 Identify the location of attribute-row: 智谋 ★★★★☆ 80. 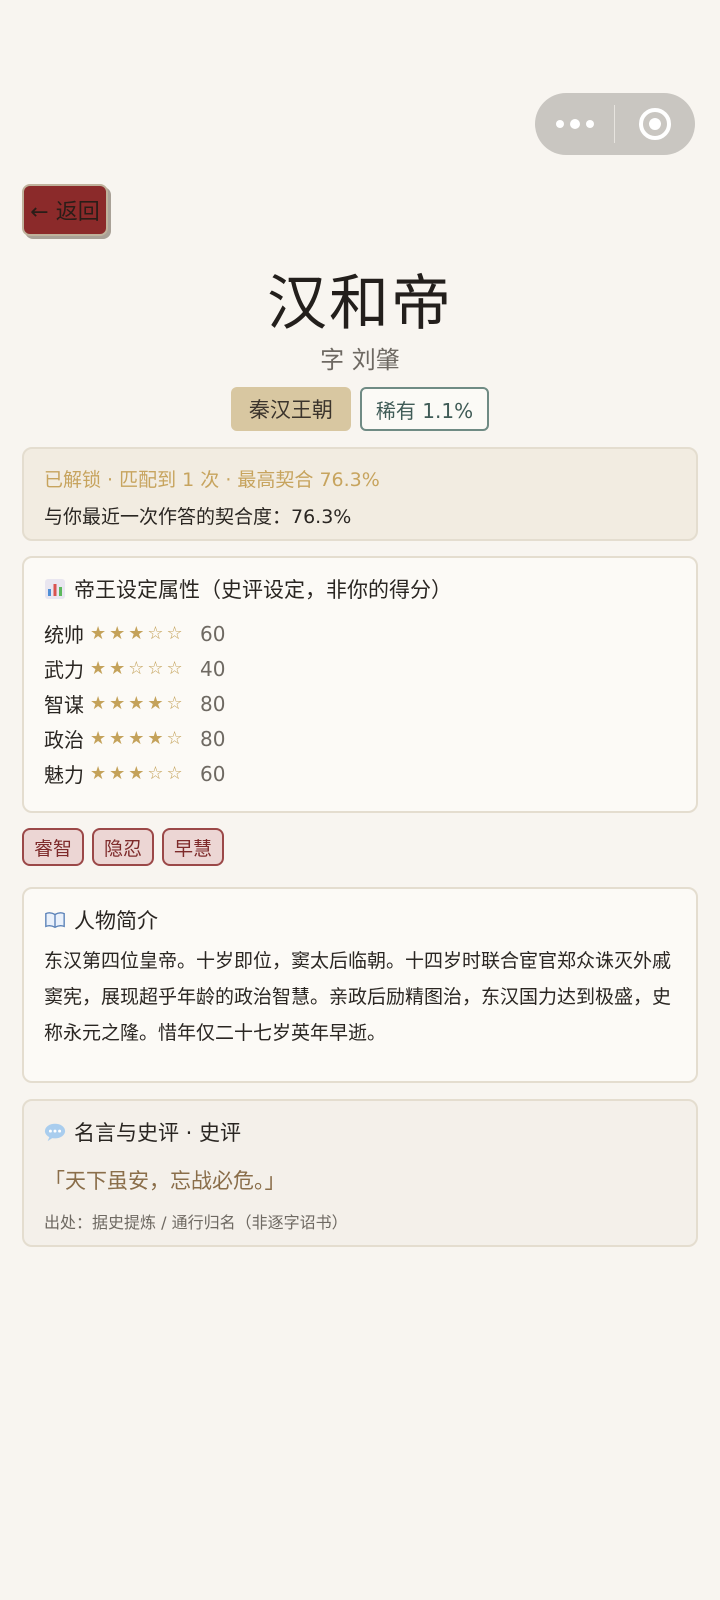
(360, 703).